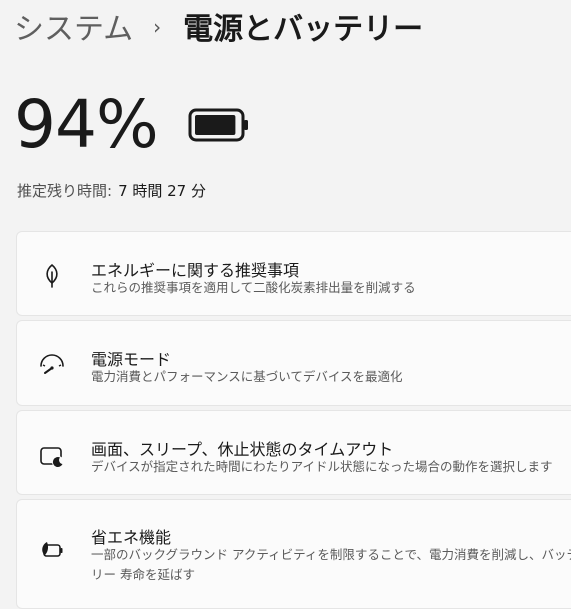  I want to click on estimated-remaining-time: 推定残り時間: 7 時間 27 分, so click(111, 190).